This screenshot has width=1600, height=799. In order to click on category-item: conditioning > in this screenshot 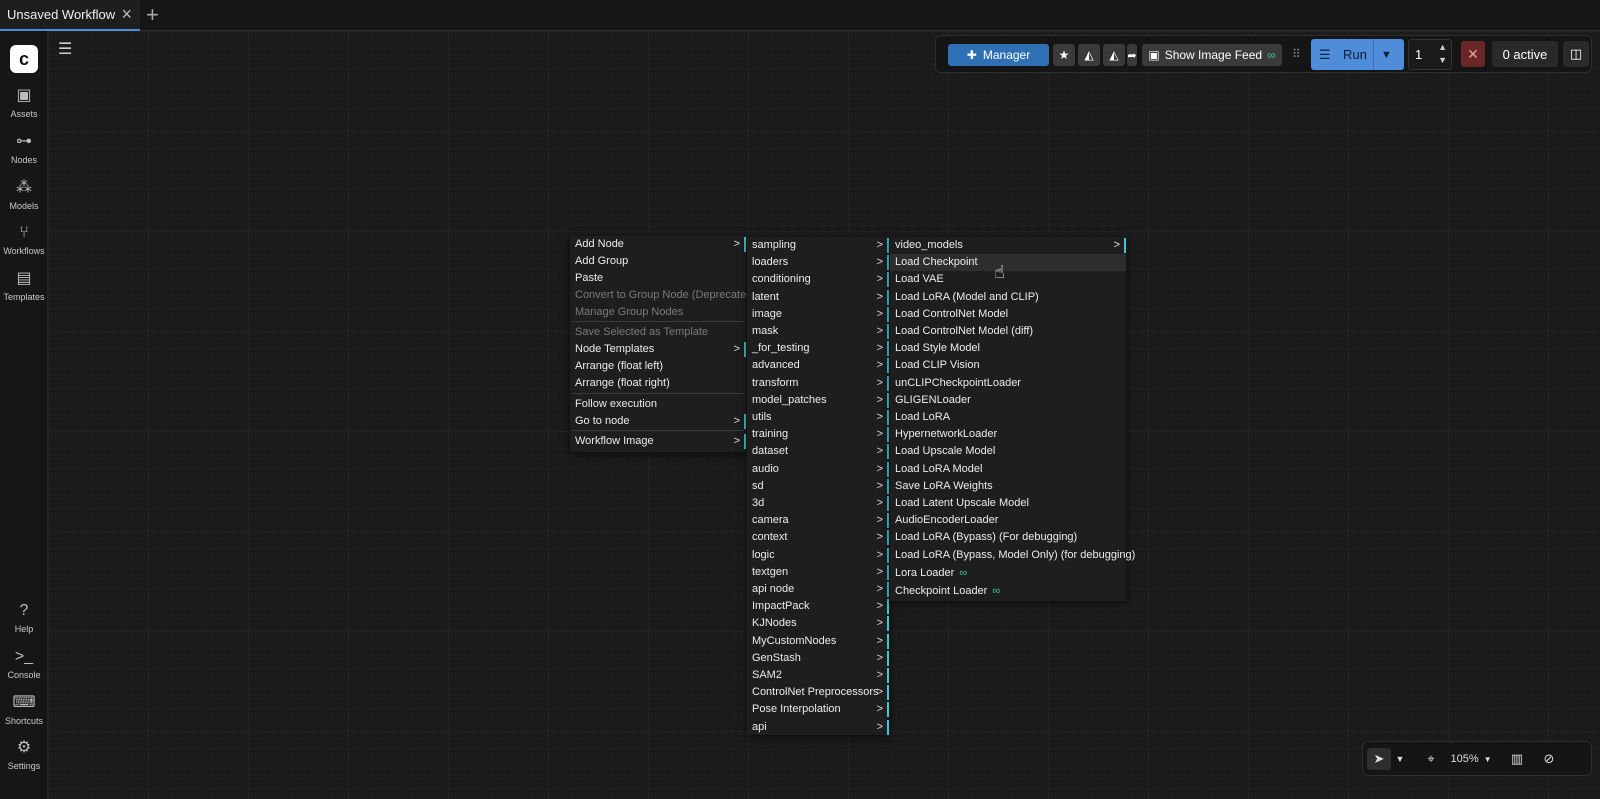, I will do `click(818, 279)`.